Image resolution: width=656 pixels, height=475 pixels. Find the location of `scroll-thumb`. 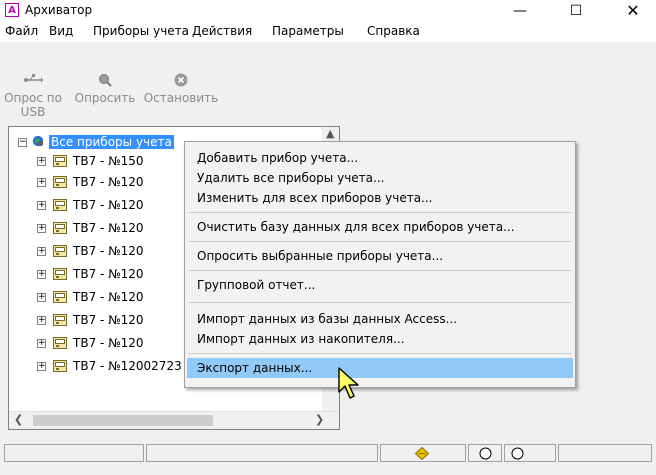

scroll-thumb is located at coordinates (123, 420).